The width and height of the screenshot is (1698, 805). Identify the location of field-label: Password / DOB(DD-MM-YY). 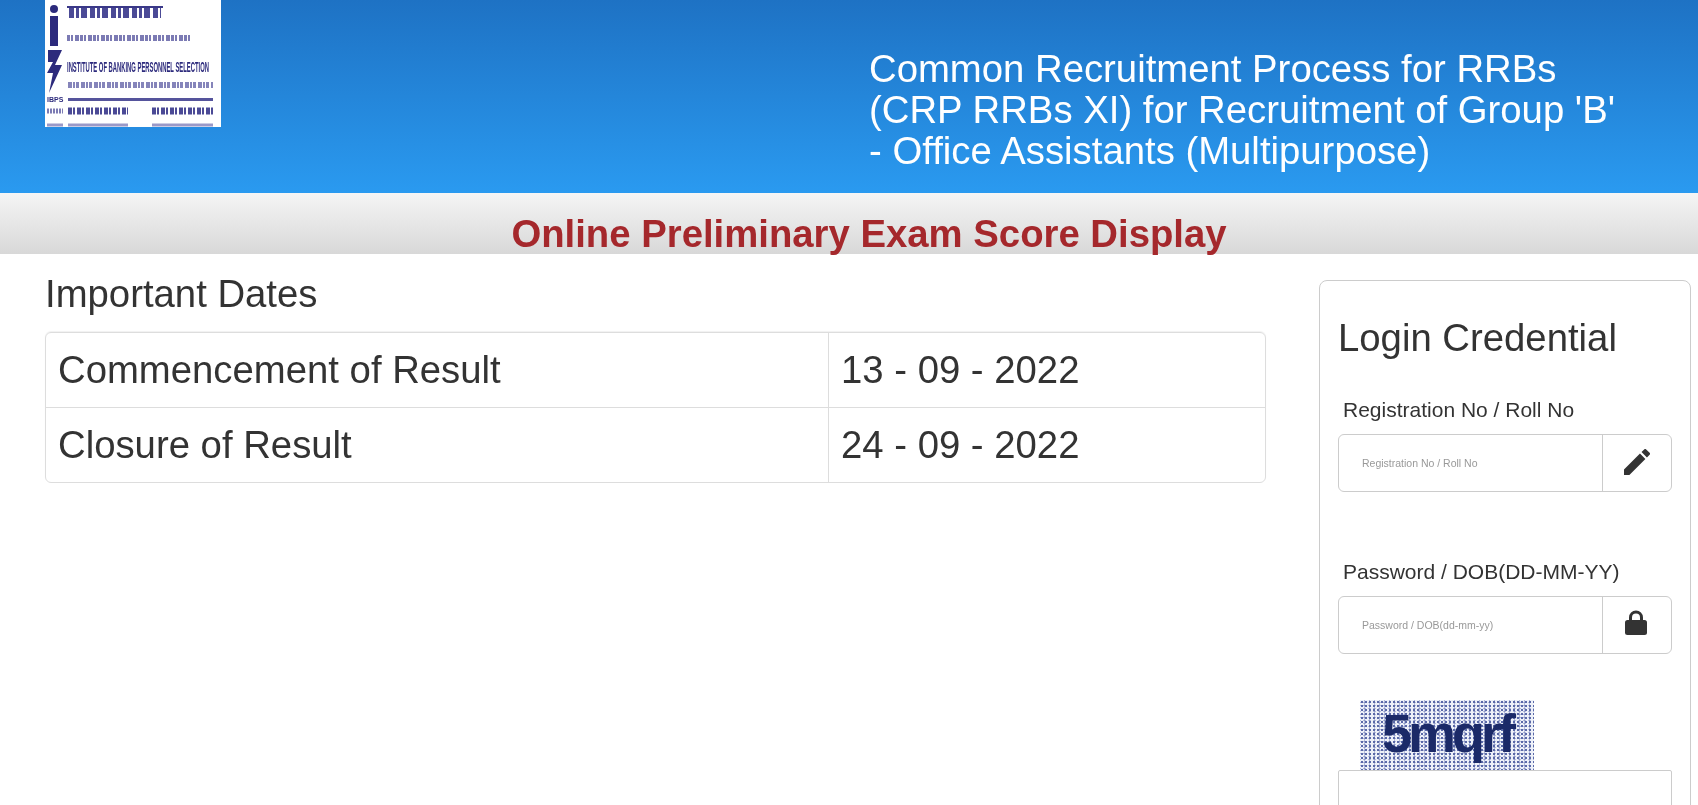
(1481, 571).